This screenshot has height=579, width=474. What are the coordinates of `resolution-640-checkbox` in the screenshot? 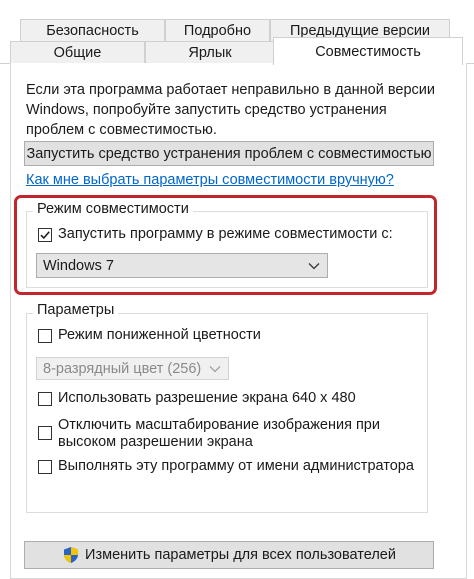 It's located at (45, 399).